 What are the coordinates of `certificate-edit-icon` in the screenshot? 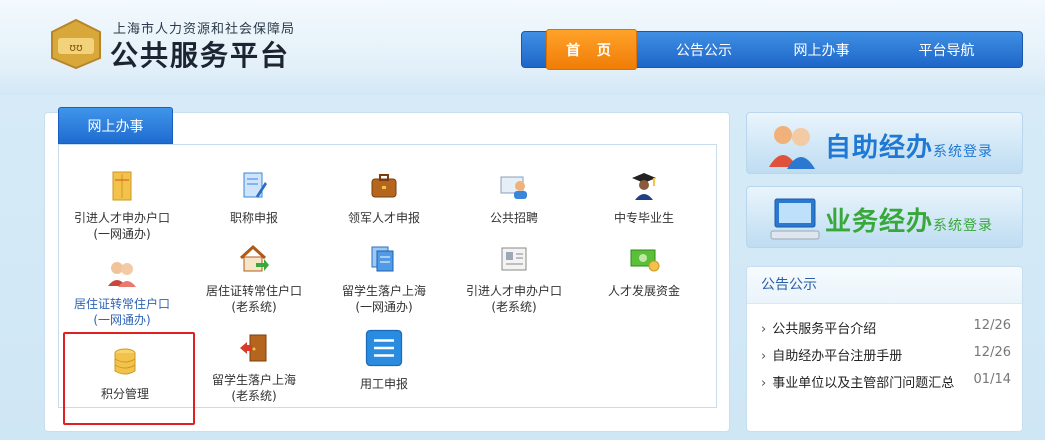 It's located at (255, 185).